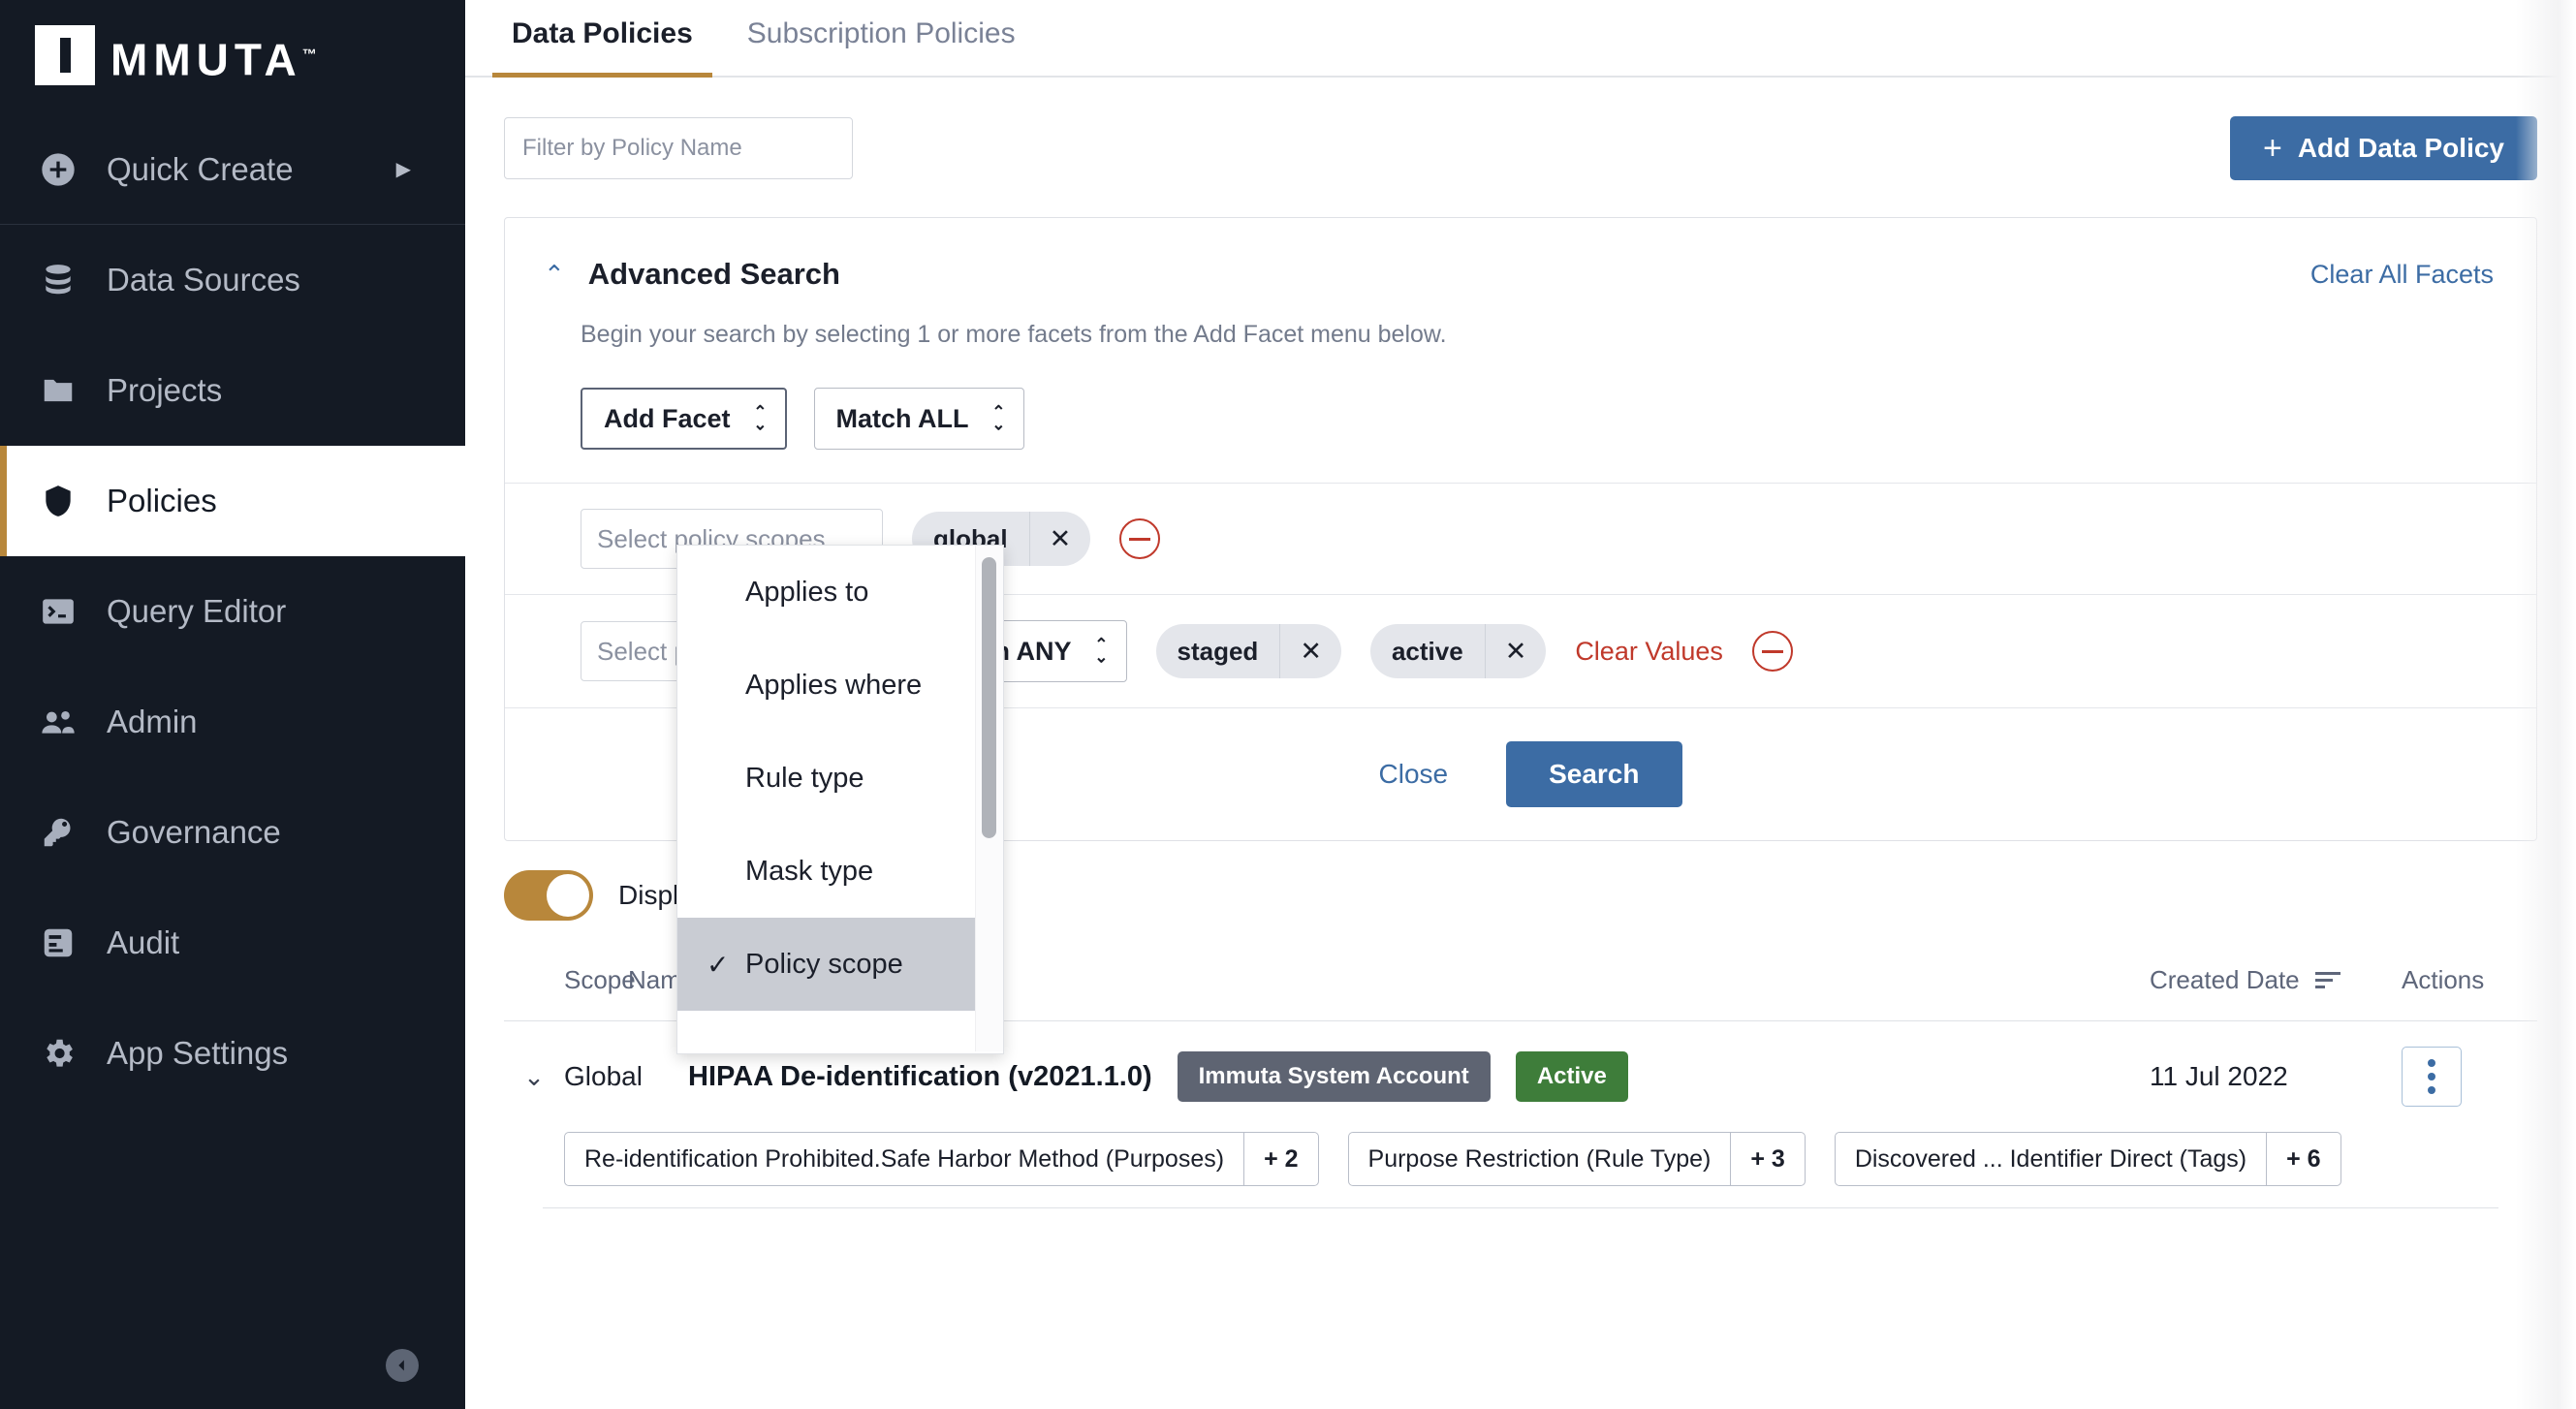 The height and width of the screenshot is (1409, 2576). What do you see at coordinates (881, 38) in the screenshot?
I see `tab-subscription-policies: Subscription Policies` at bounding box center [881, 38].